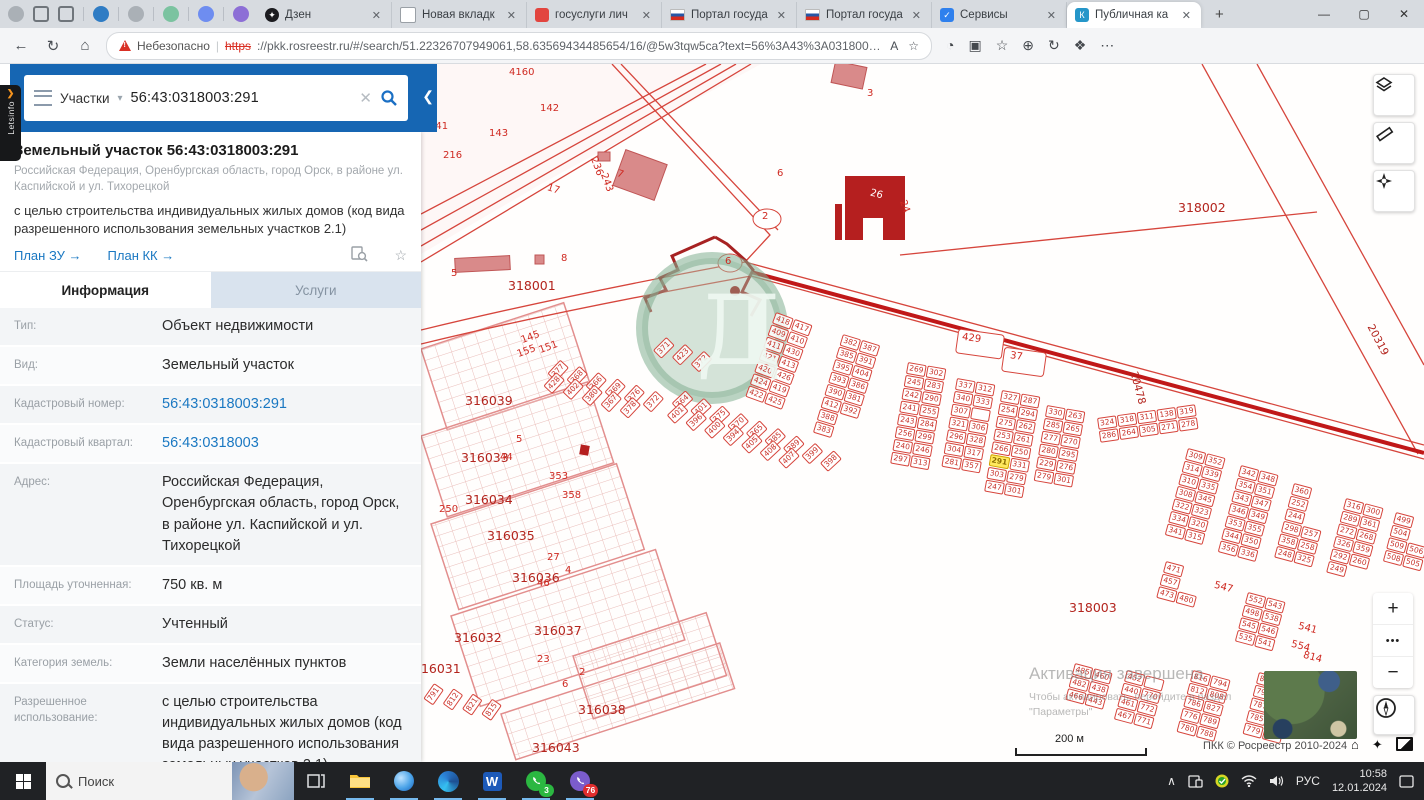  What do you see at coordinates (971, 466) in the screenshot?
I see `parcel-cell: 357` at bounding box center [971, 466].